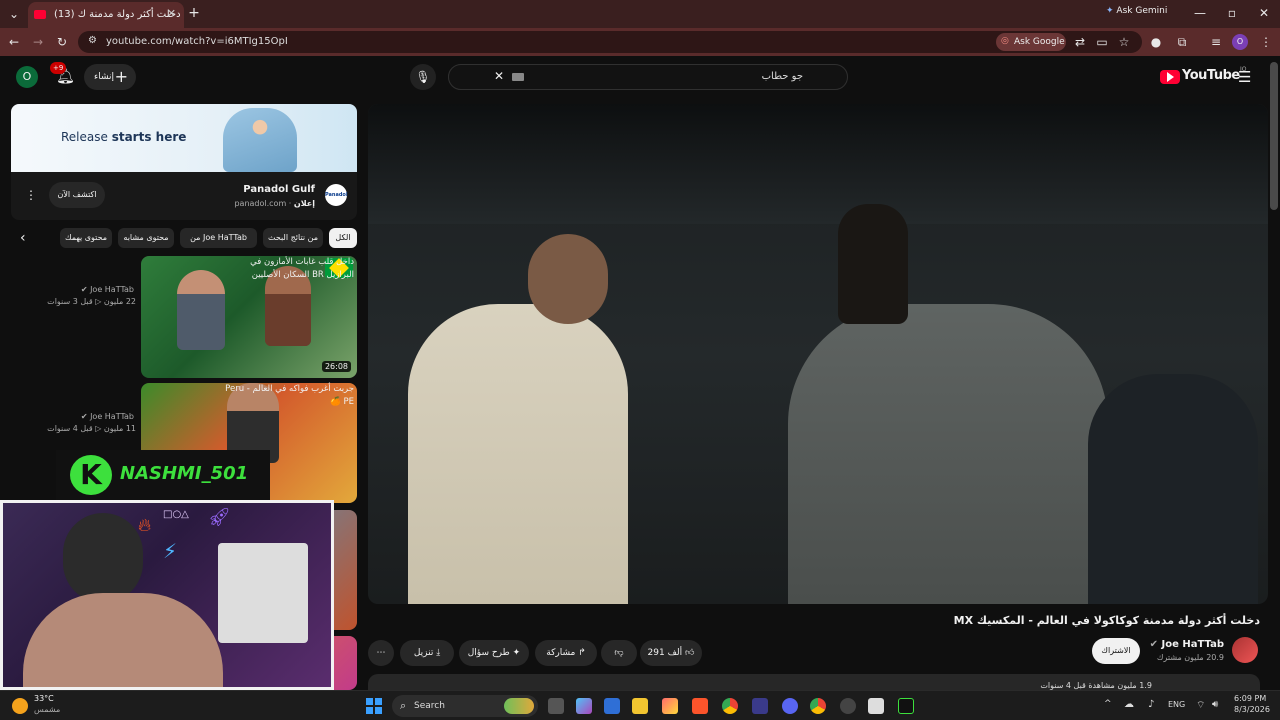 Image resolution: width=1280 pixels, height=720 pixels. I want to click on cast-icon: ▭, so click(1102, 42).